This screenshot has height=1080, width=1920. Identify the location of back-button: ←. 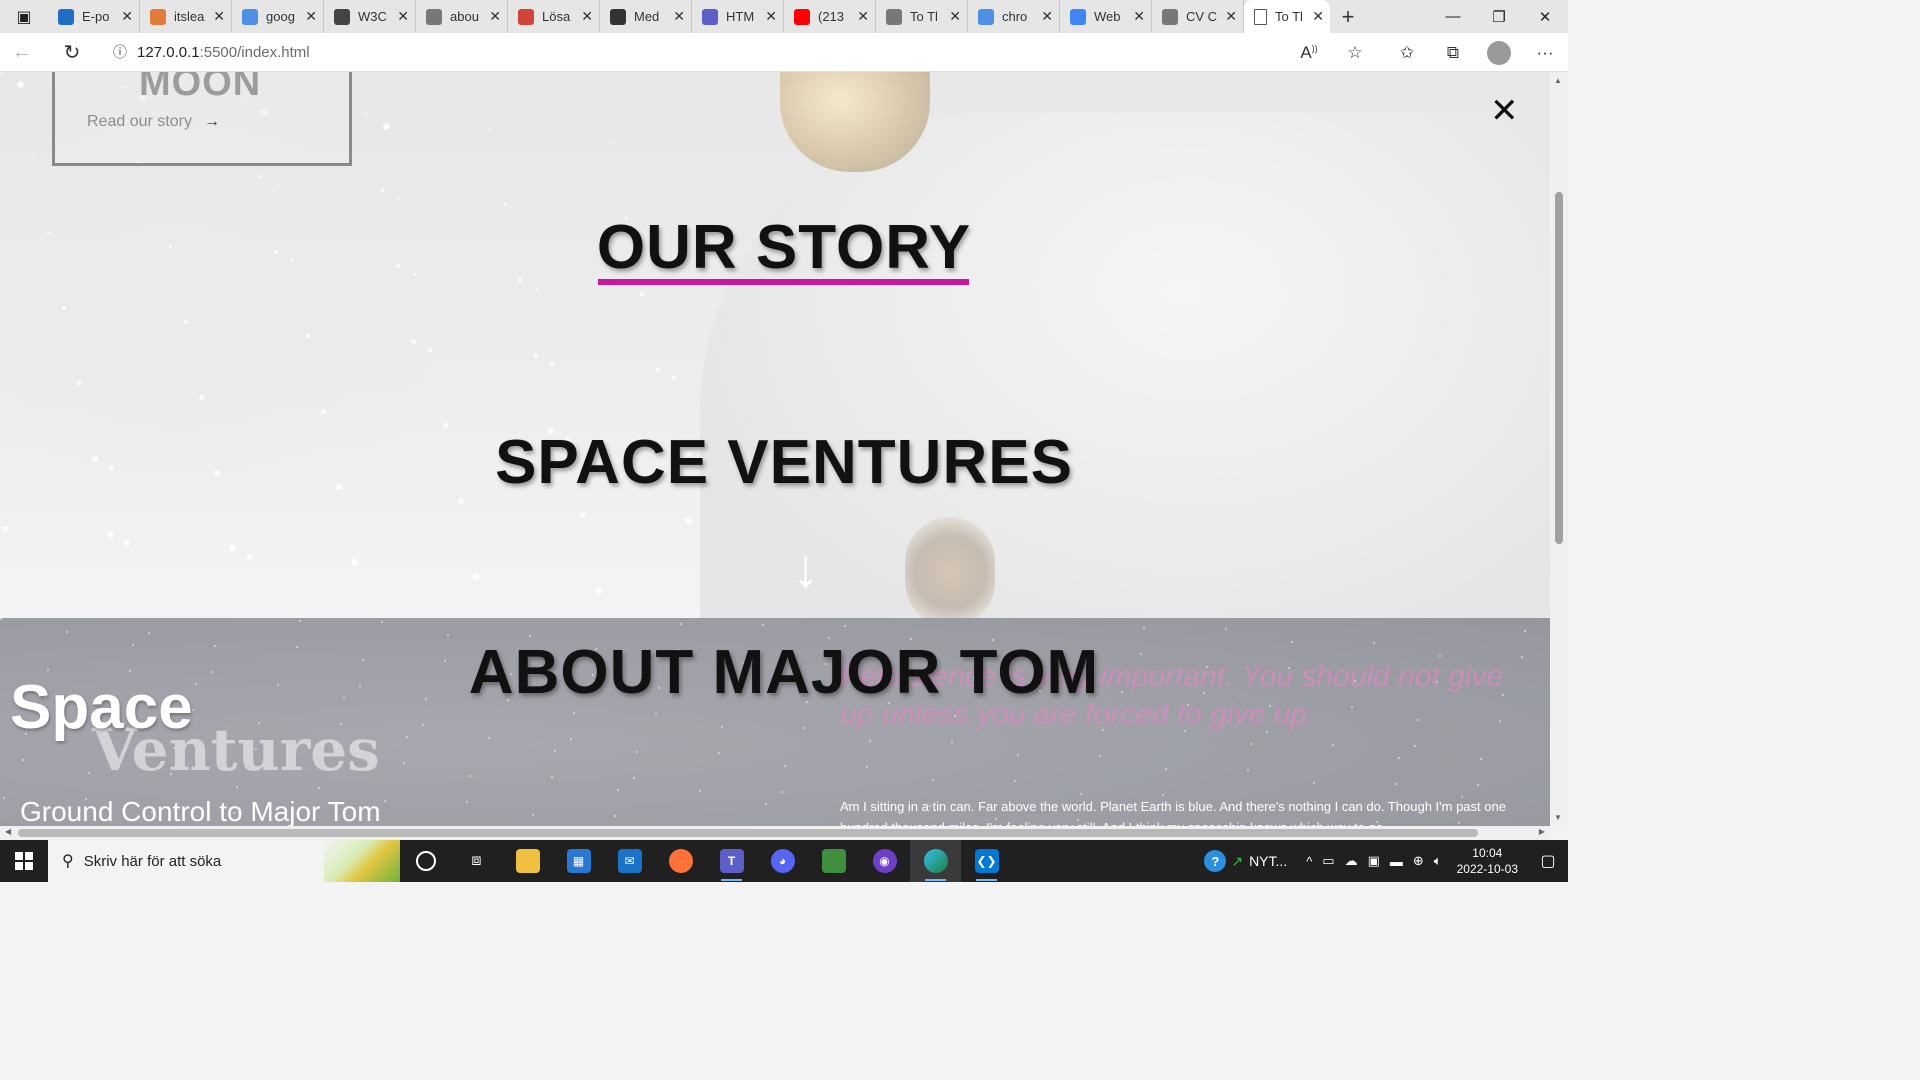
(22, 52).